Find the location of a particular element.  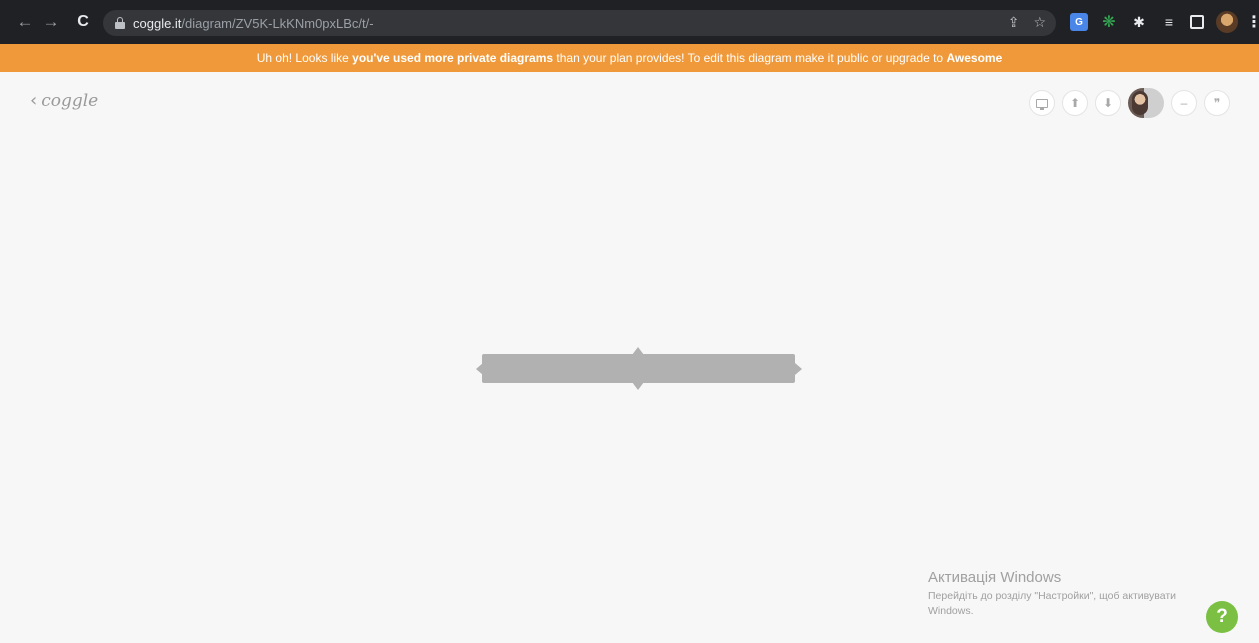

url-host: coggle.it is located at coordinates (157, 23).